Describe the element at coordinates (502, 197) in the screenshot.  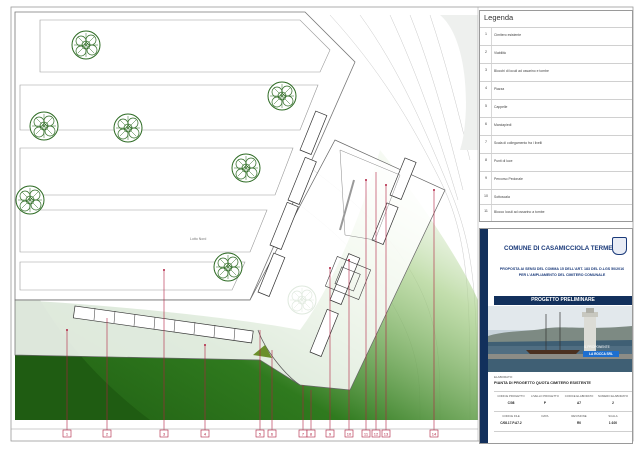
I see `legend-text: Sottoscala` at that location.